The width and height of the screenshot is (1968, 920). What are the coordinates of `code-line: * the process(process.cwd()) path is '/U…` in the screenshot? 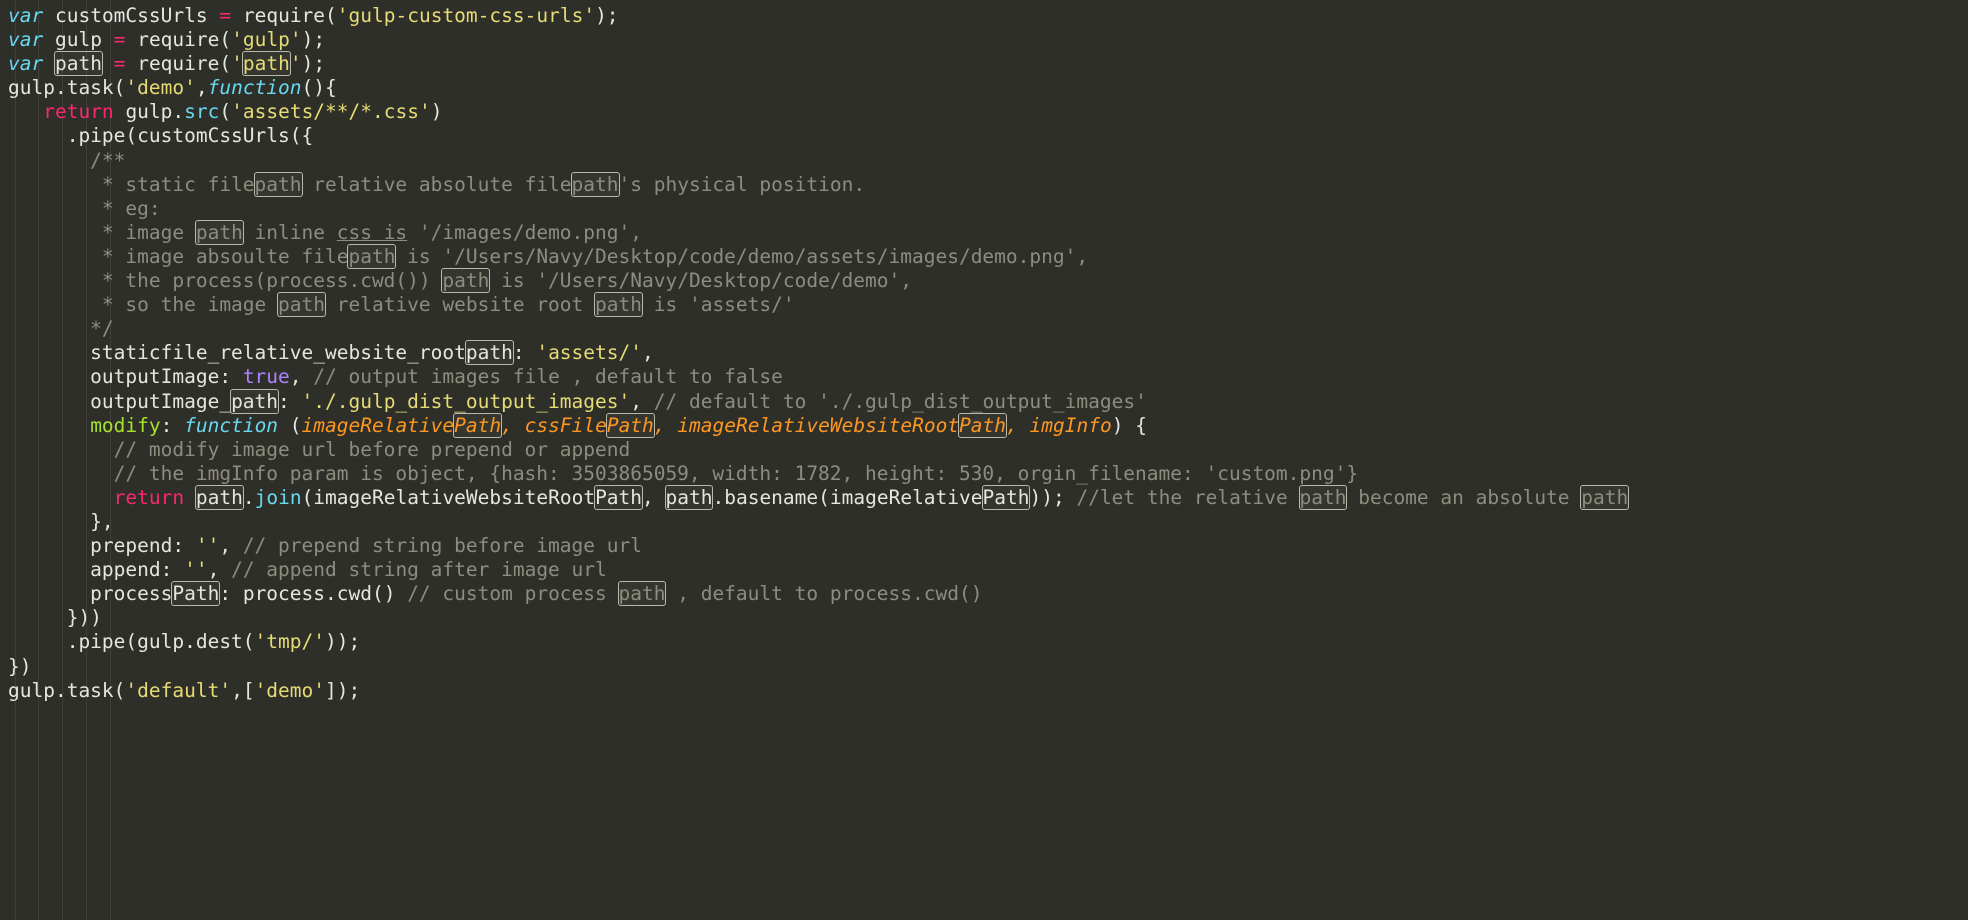 It's located at (988, 281).